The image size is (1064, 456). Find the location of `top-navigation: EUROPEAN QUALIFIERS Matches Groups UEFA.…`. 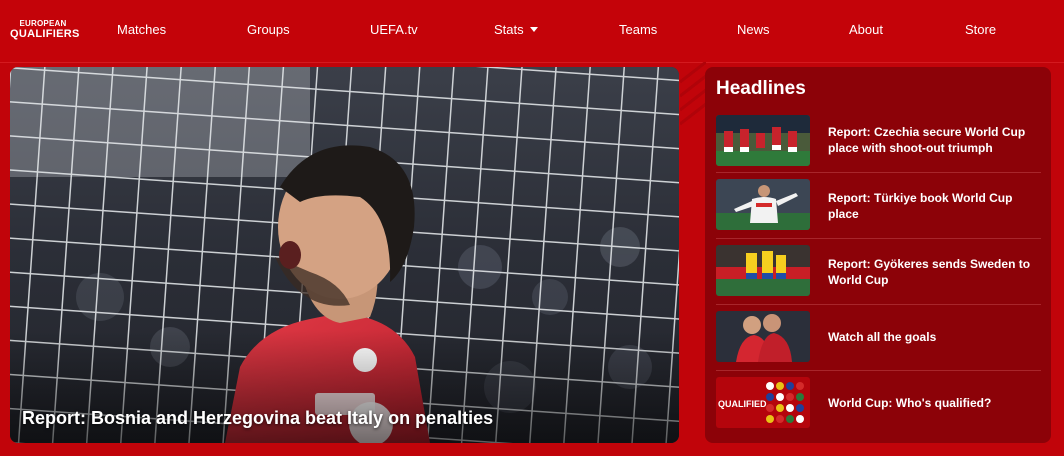

top-navigation: EUROPEAN QUALIFIERS Matches Groups UEFA.… is located at coordinates (532, 31).